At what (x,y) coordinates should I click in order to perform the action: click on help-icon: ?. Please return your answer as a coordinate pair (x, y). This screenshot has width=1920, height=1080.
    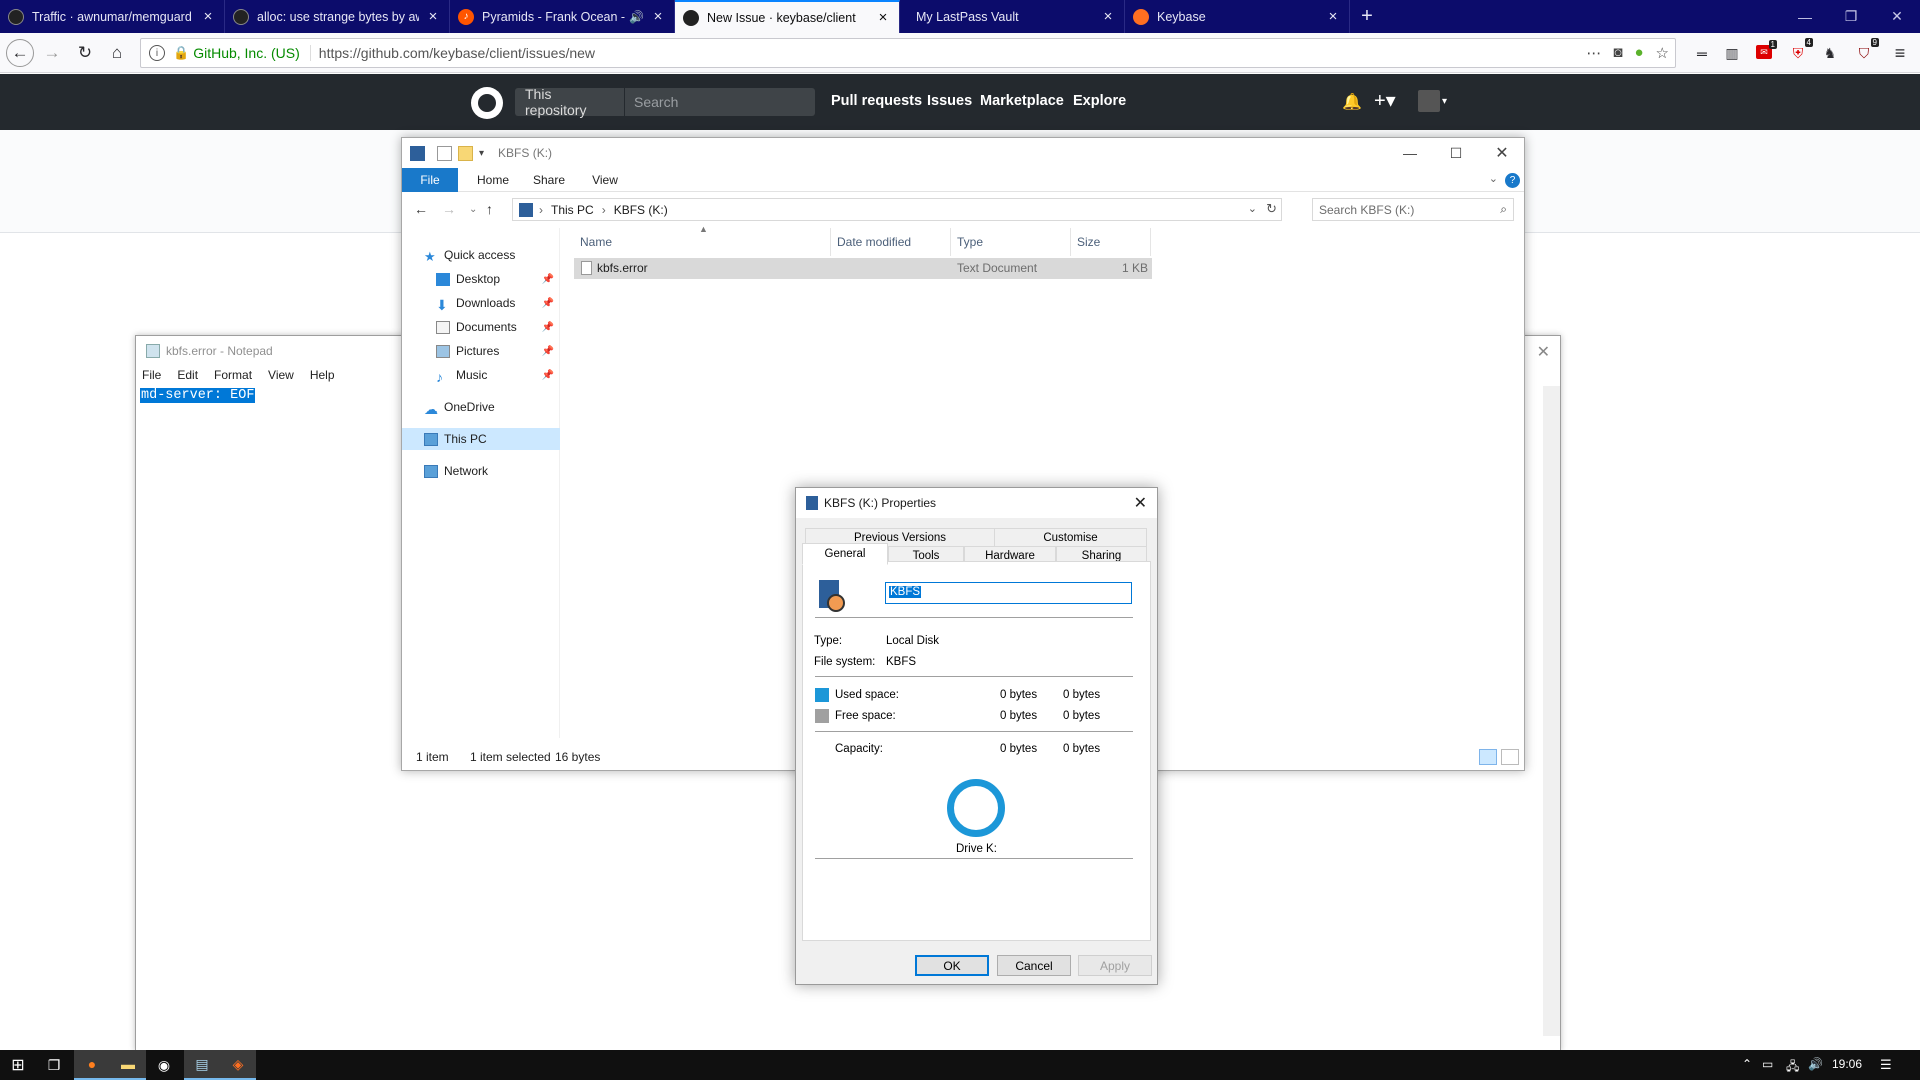
    Looking at the image, I should click on (1512, 180).